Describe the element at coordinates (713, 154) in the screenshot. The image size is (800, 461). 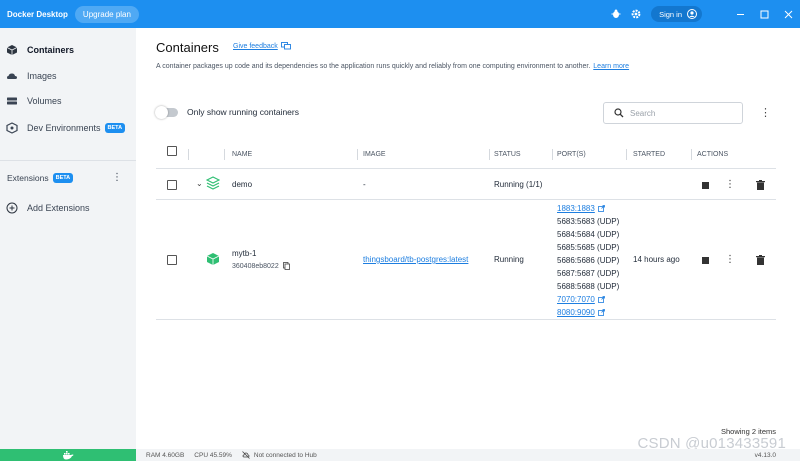
I see `column-actions: ACTIONS` at that location.